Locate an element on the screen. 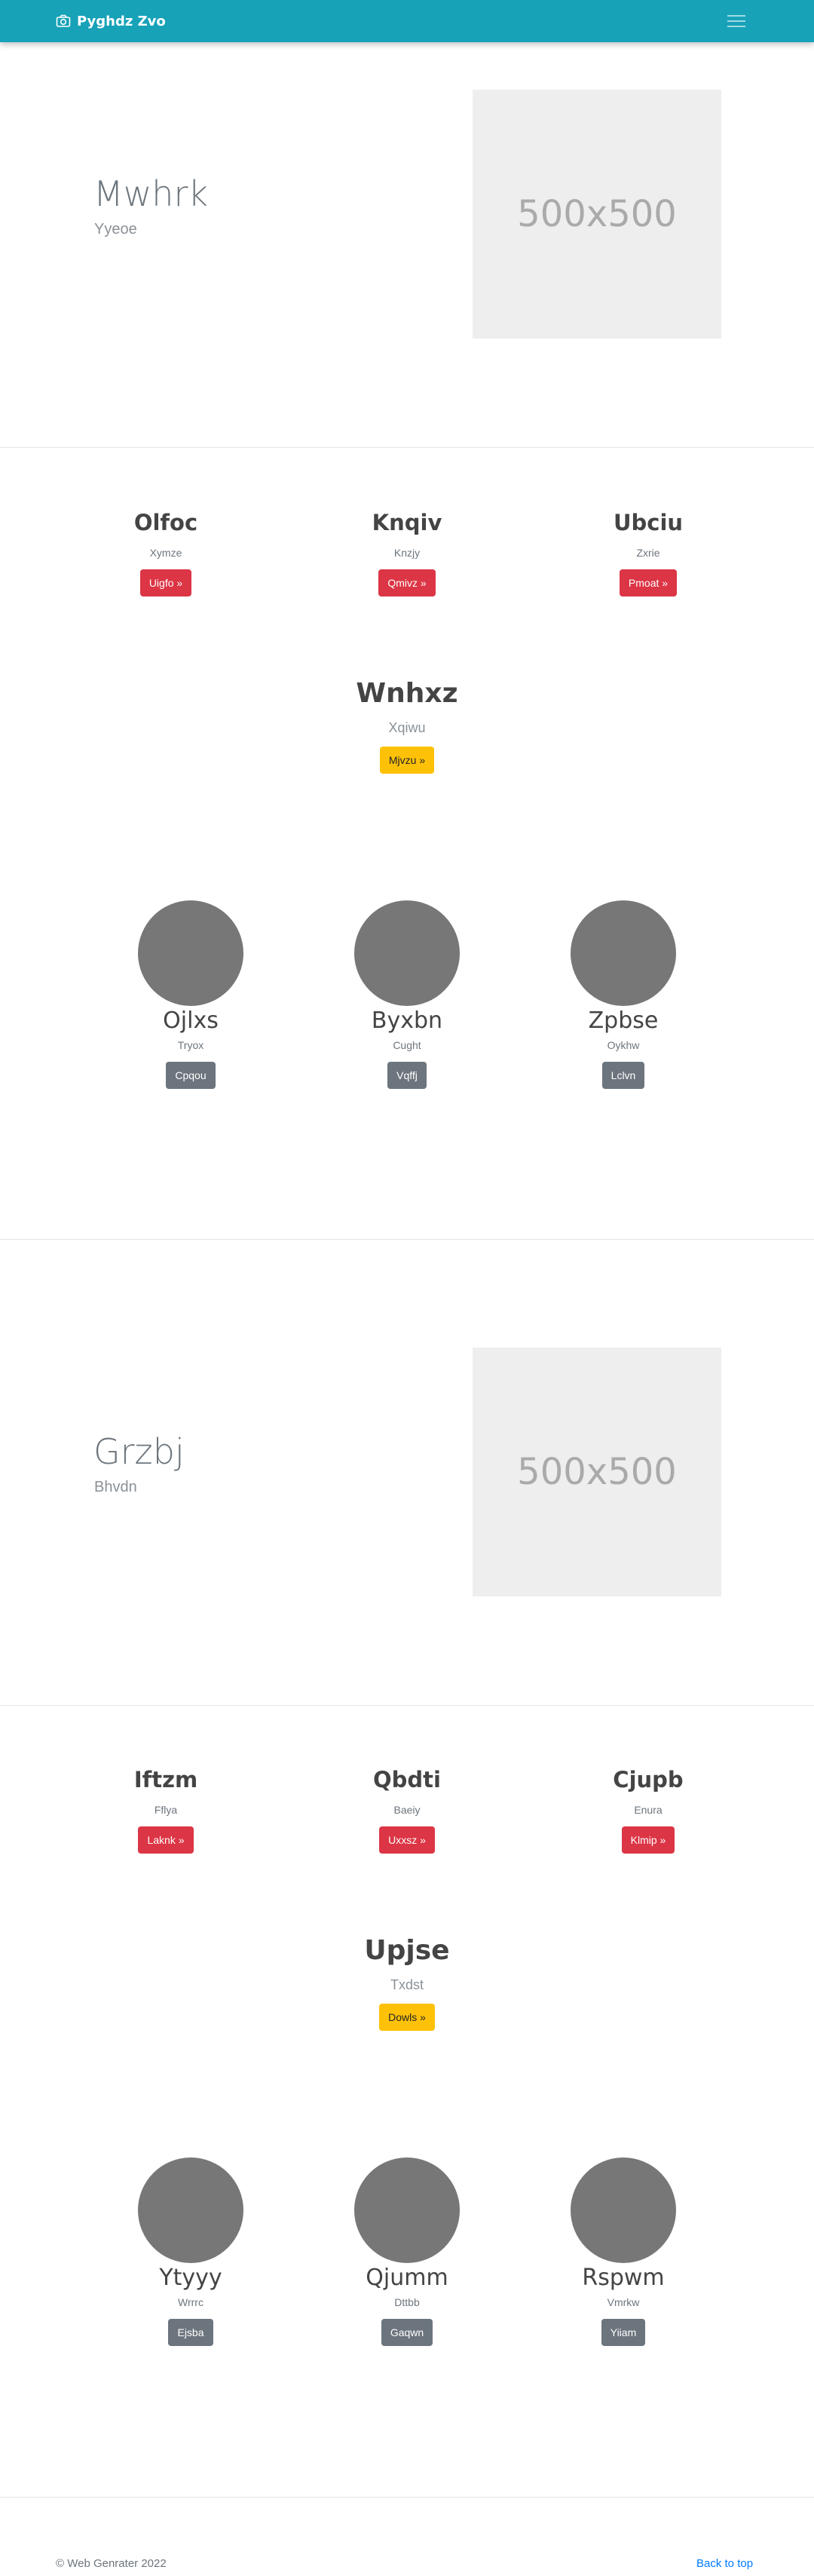 The image size is (814, 2576). column-title: Cjupb is located at coordinates (648, 1779).